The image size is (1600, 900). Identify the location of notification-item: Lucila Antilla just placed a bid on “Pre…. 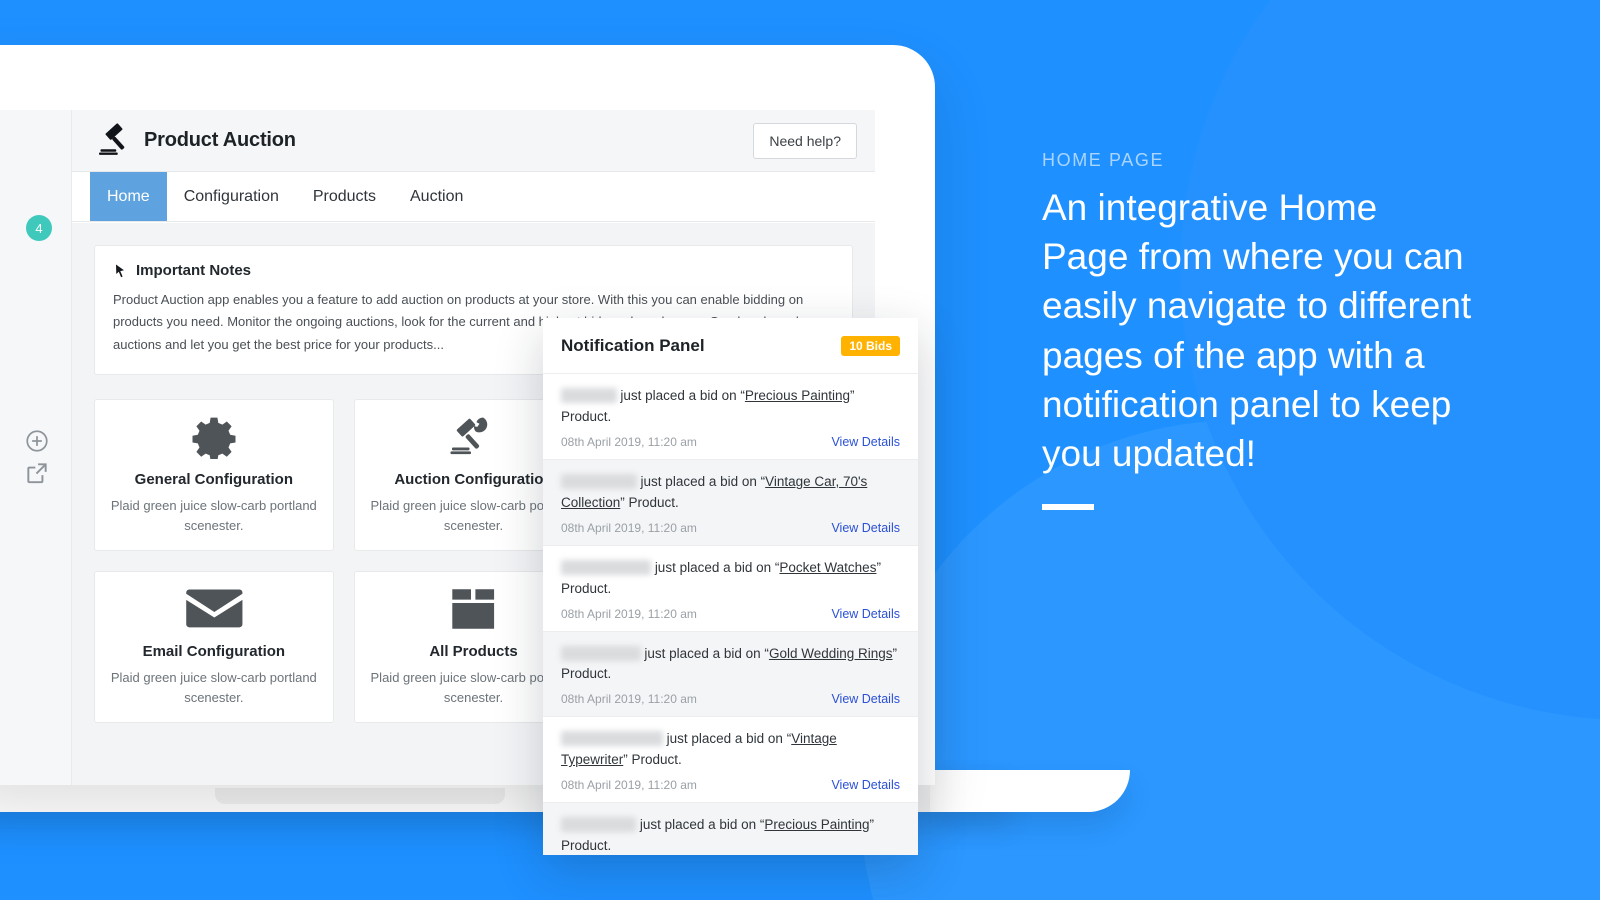
(730, 829).